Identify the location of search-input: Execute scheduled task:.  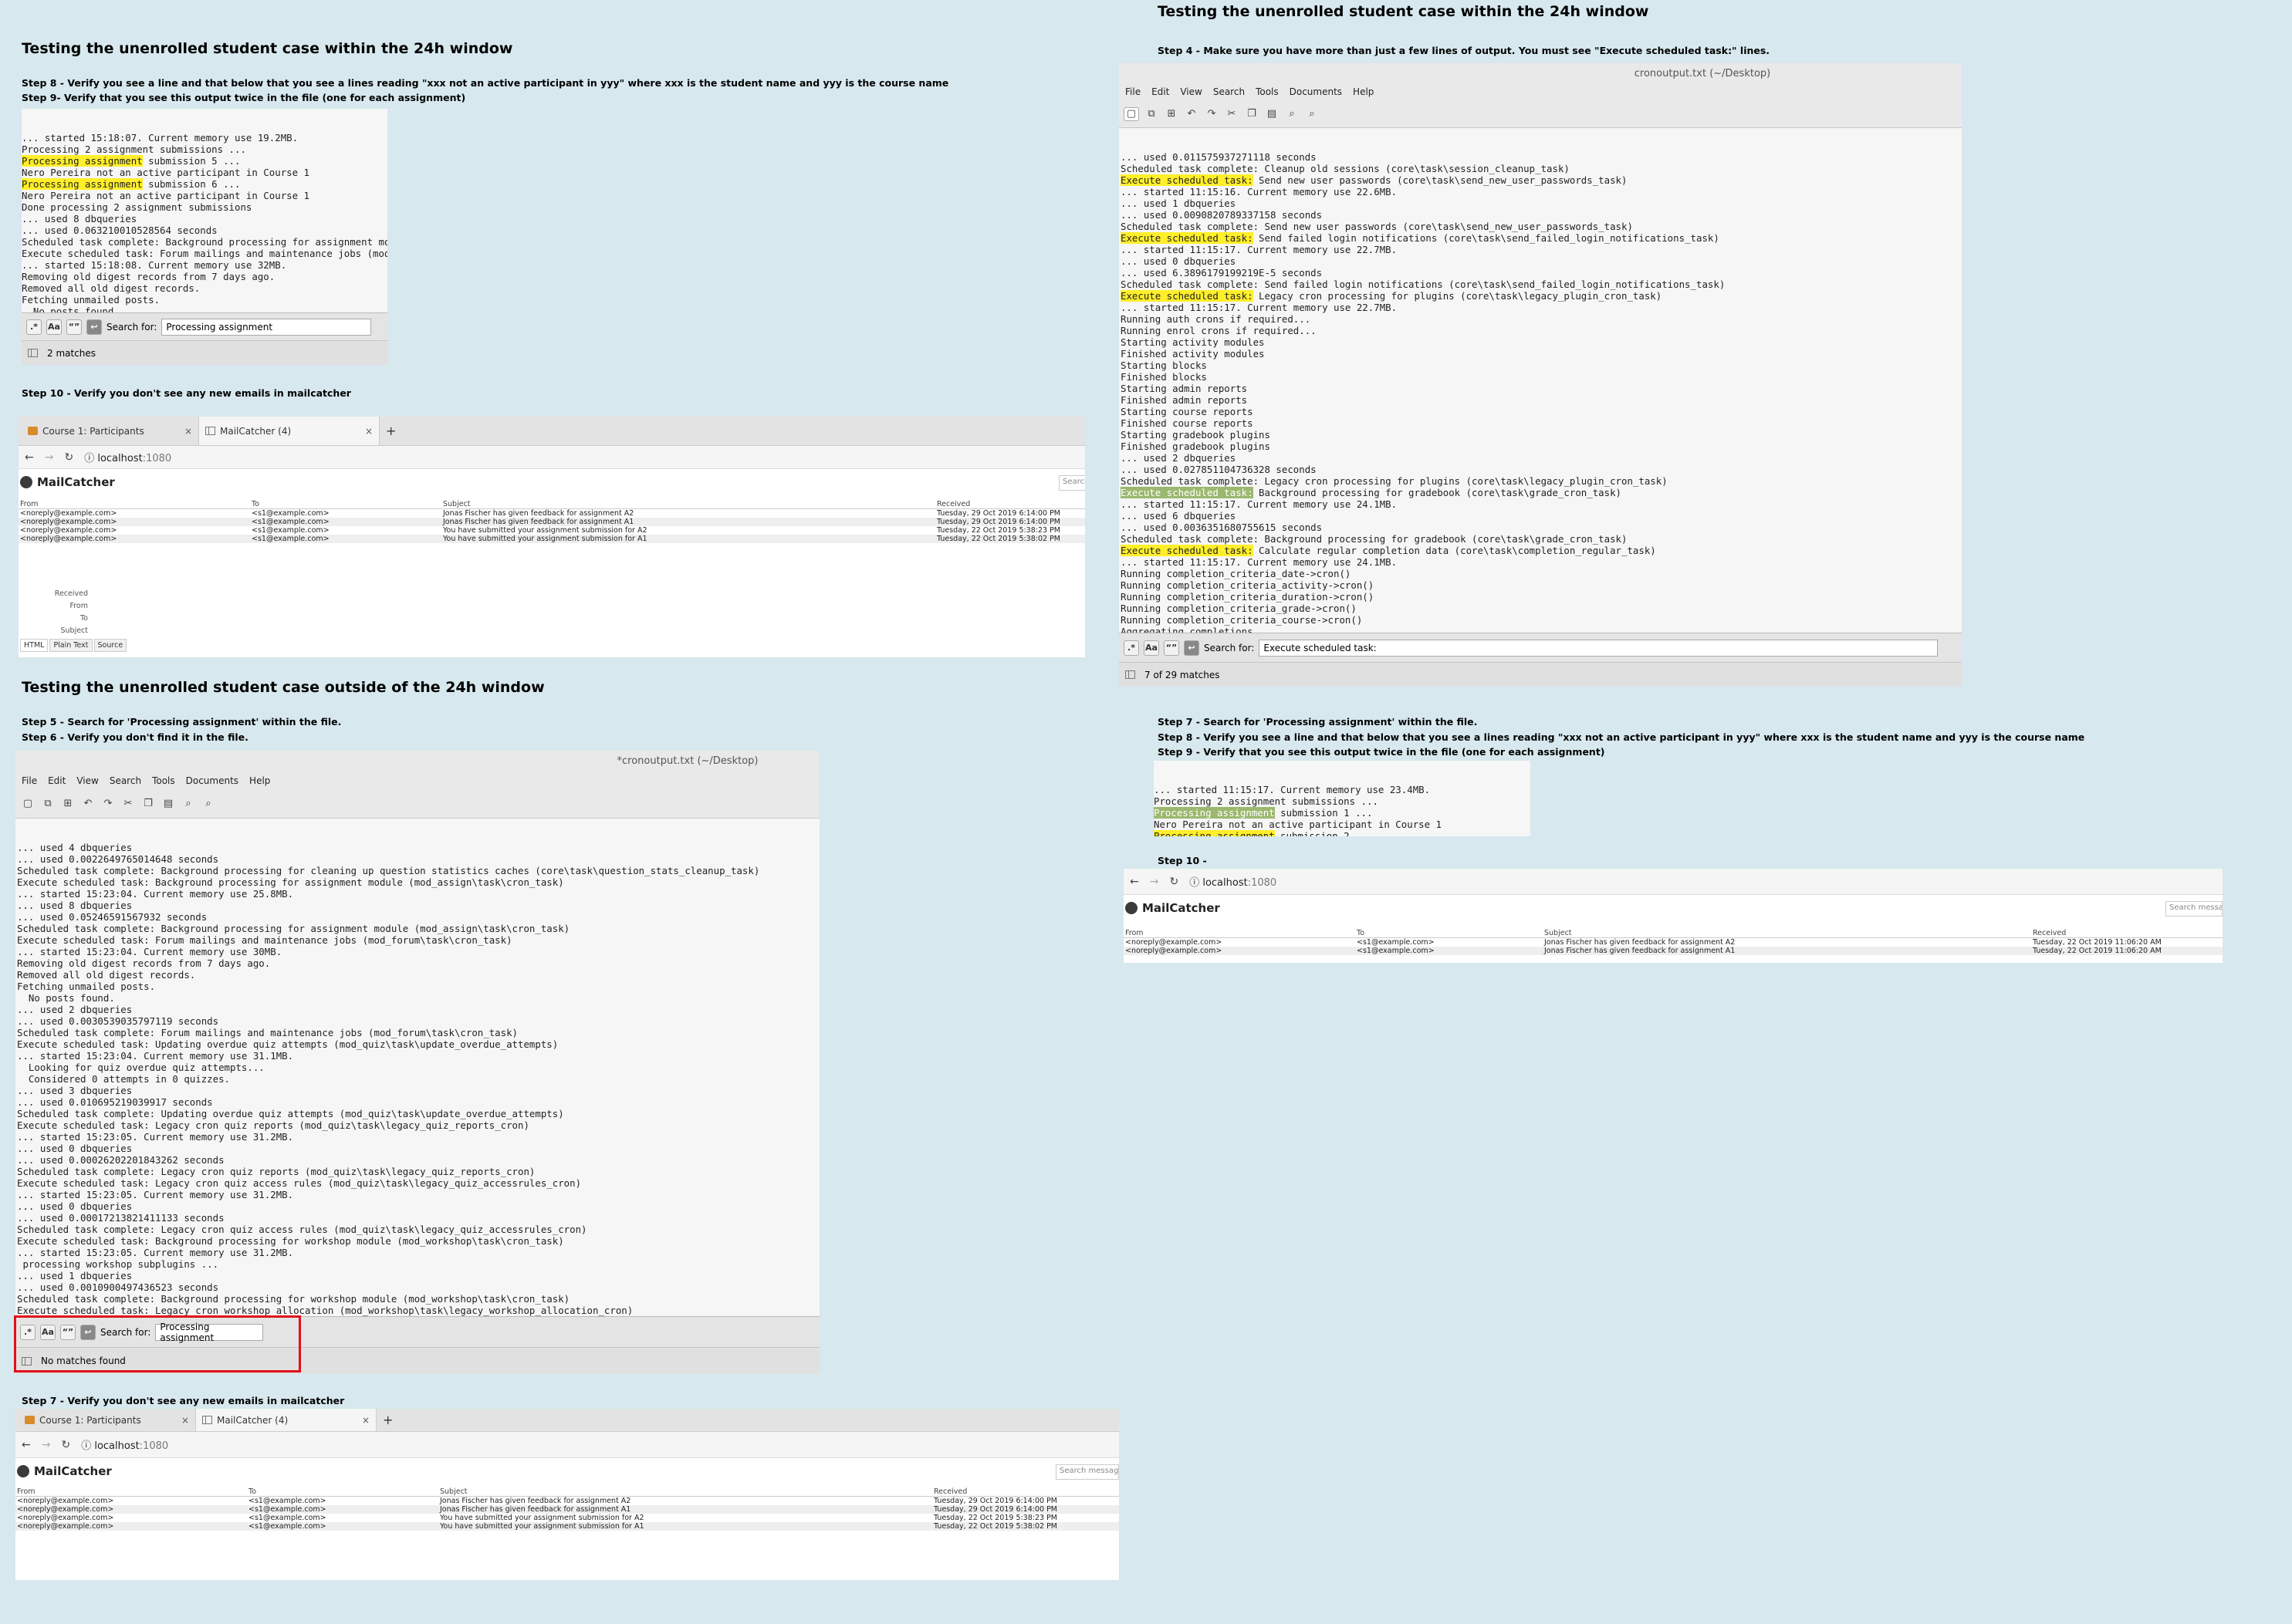
(1599, 648).